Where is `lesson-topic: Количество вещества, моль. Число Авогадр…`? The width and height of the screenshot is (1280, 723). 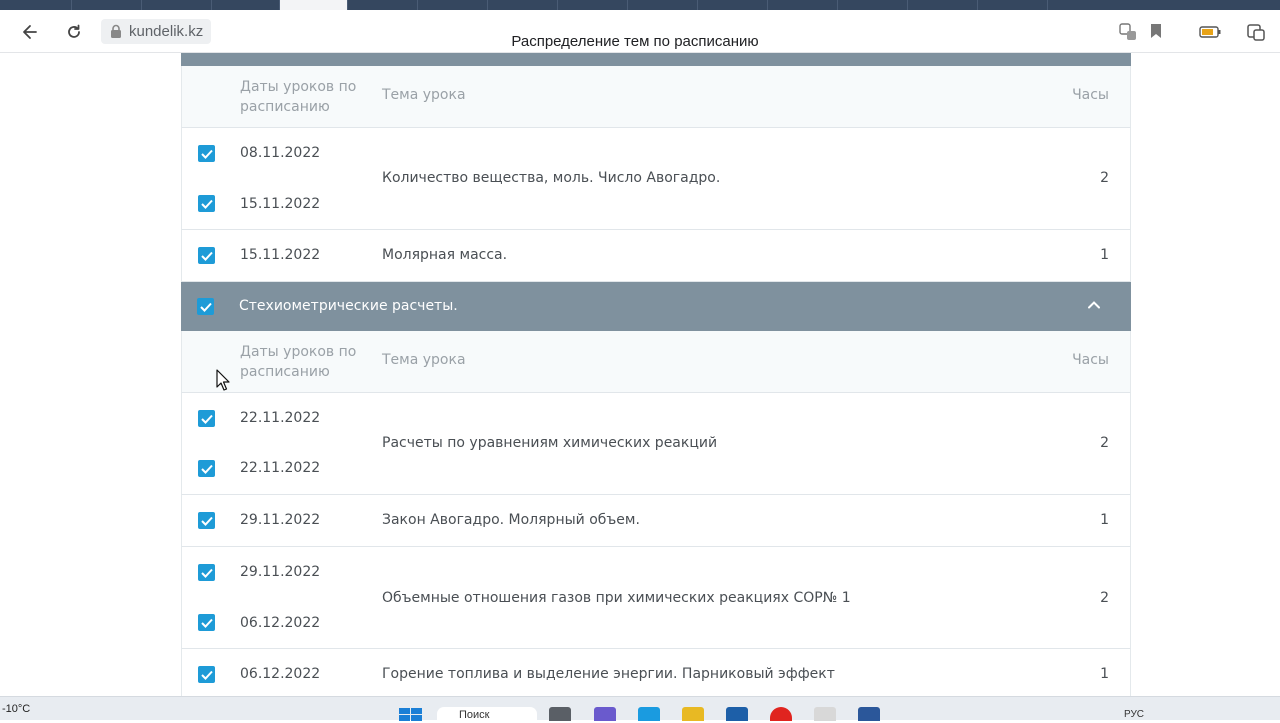
lesson-topic: Количество вещества, моль. Число Авогадр… is located at coordinates (551, 178).